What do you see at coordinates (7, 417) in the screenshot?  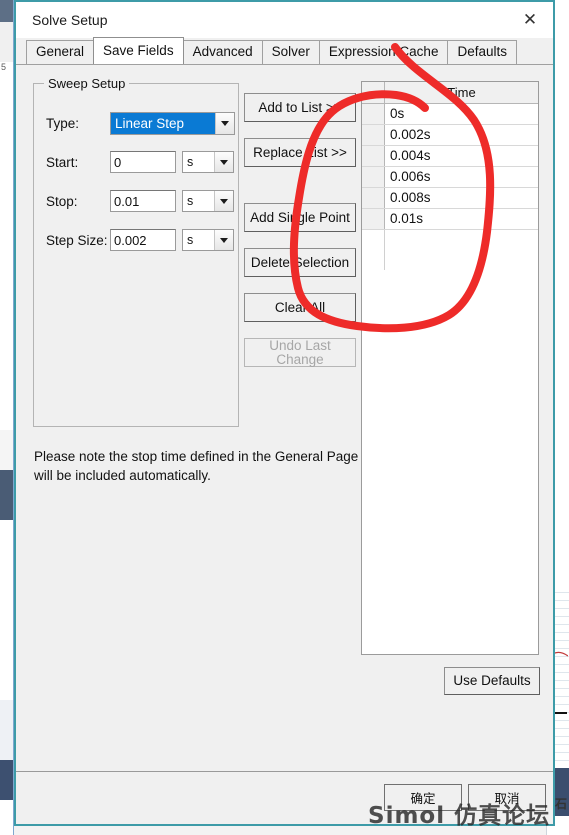 I see `background-left-strip` at bounding box center [7, 417].